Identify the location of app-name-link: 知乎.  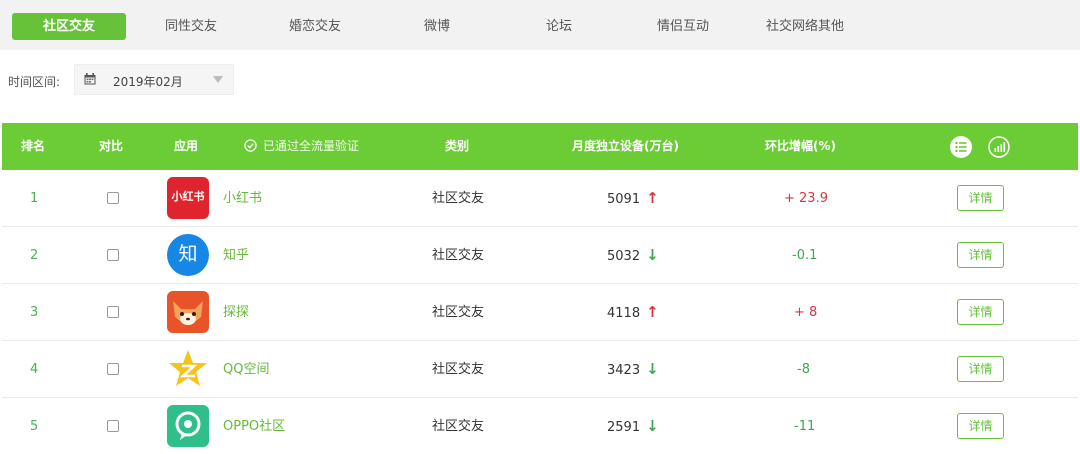
(236, 255).